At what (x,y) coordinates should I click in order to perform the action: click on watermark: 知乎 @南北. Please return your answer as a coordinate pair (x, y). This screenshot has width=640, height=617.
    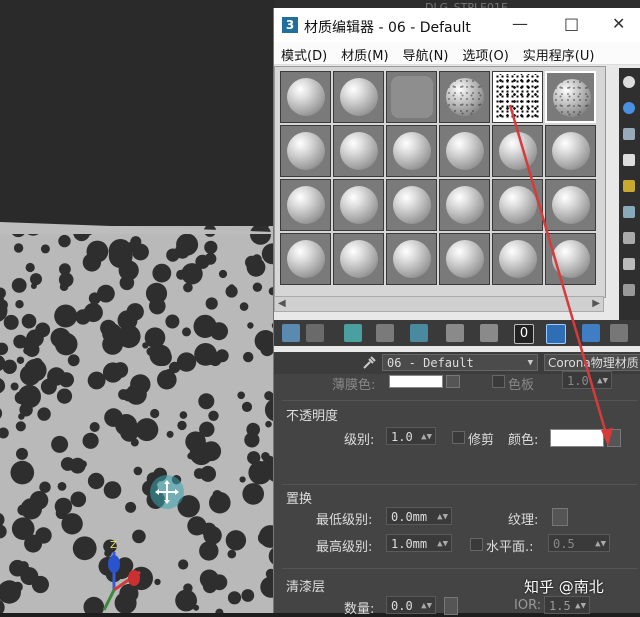
    Looking at the image, I should click on (564, 587).